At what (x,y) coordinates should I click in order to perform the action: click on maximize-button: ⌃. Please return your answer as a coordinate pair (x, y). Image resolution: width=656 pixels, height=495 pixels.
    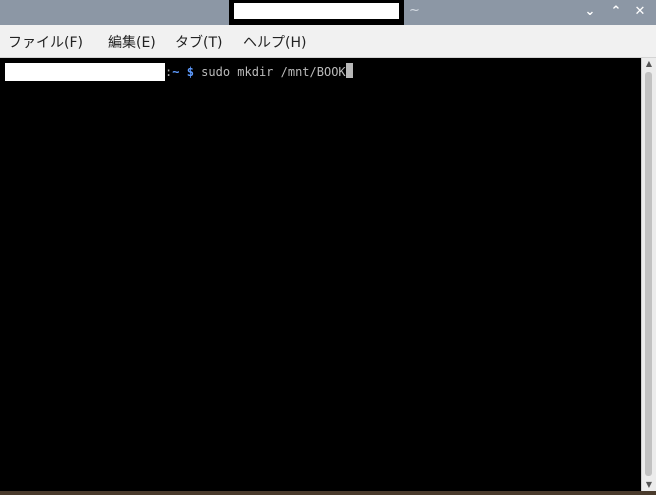
    Looking at the image, I should click on (616, 12).